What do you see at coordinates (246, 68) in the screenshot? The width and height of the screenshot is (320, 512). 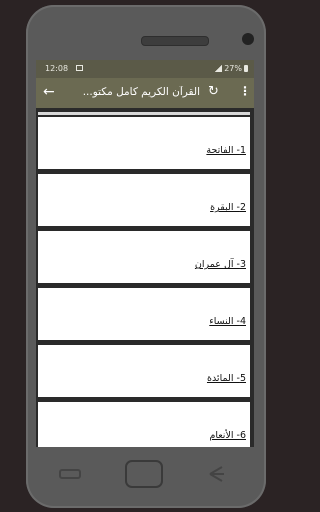 I see `battery-icon` at bounding box center [246, 68].